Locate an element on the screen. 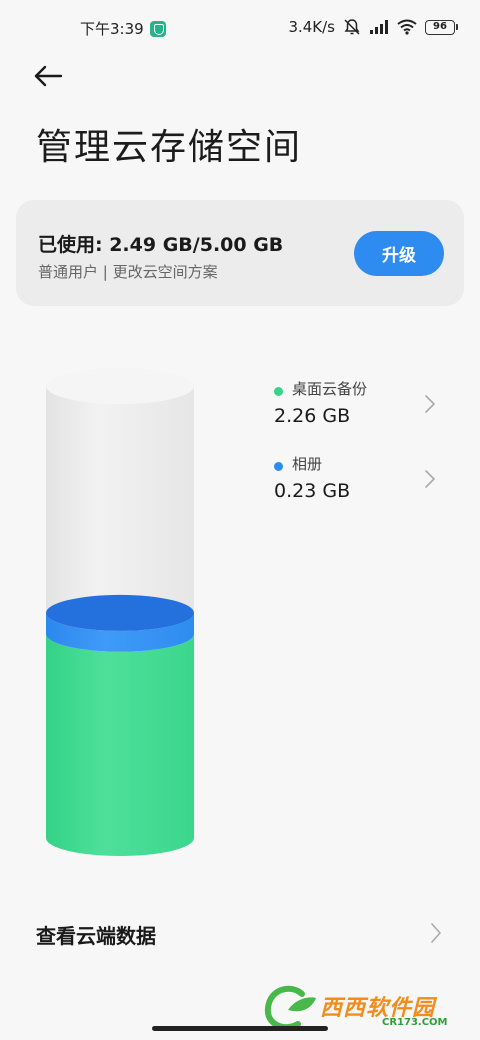  fill-top-surface is located at coordinates (120, 612).